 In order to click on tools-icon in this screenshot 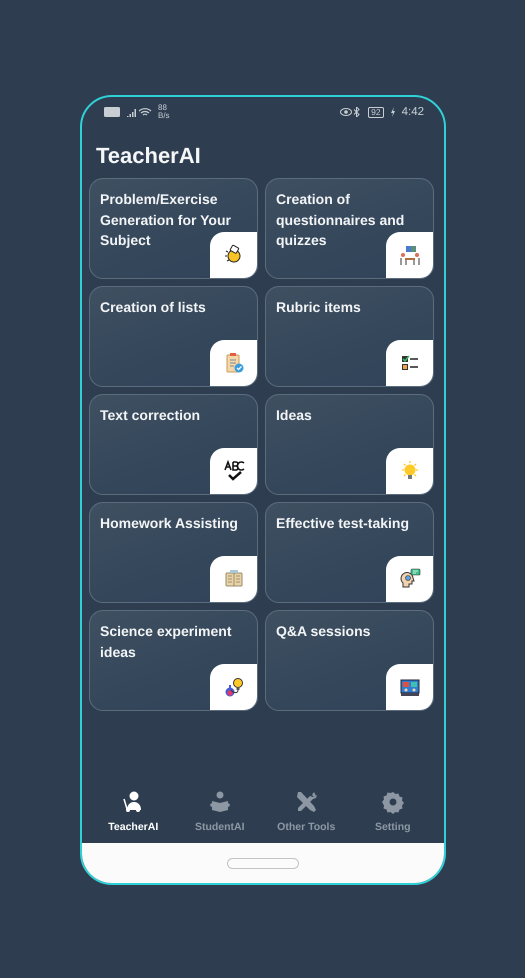, I will do `click(306, 802)`.